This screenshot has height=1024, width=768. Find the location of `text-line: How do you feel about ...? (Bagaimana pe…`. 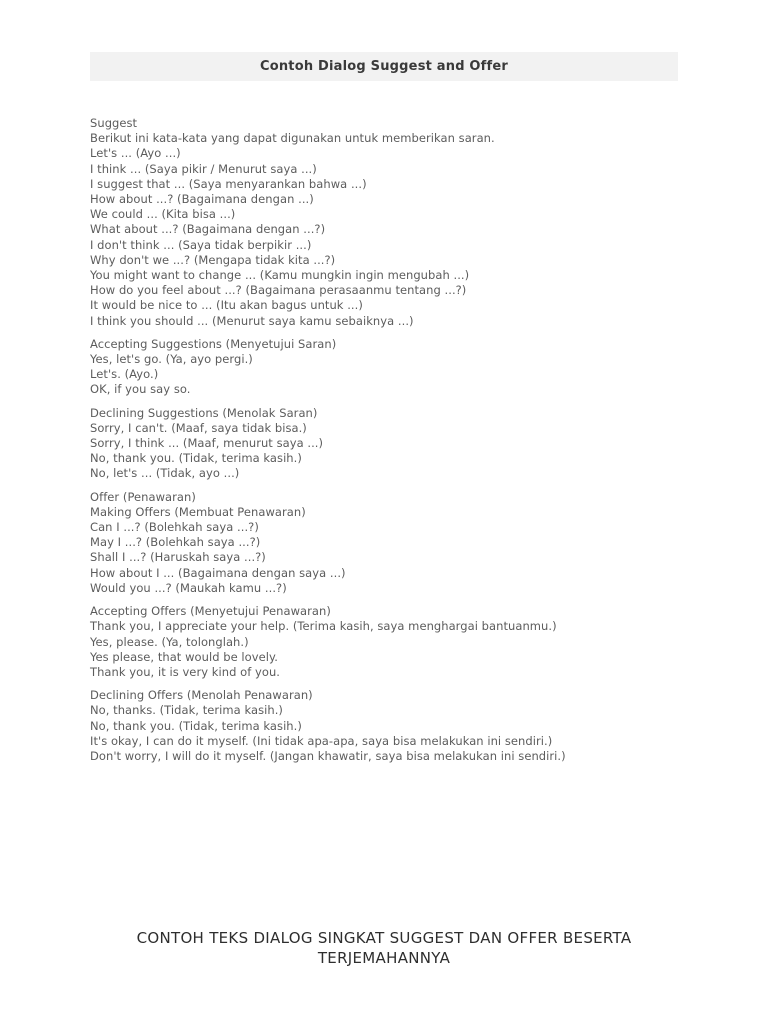

text-line: How do you feel about ...? (Bagaimana pe… is located at coordinates (278, 290).